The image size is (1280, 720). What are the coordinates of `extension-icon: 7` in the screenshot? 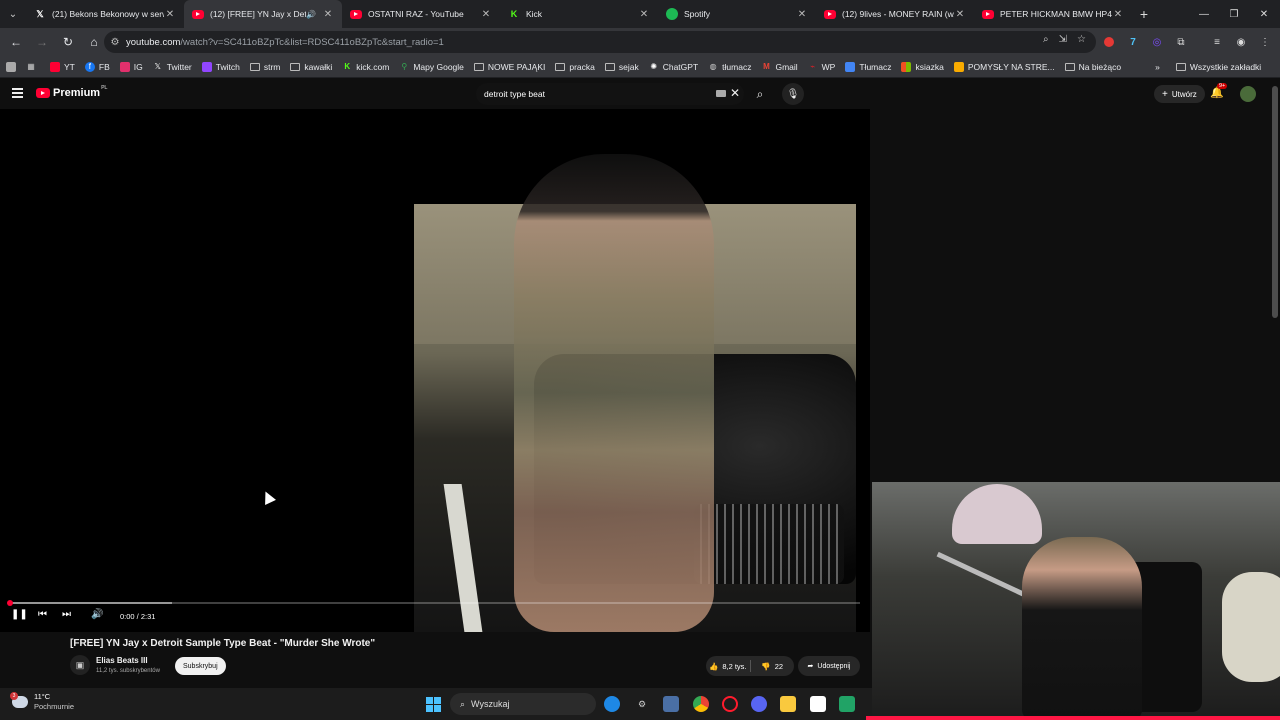 It's located at (1133, 42).